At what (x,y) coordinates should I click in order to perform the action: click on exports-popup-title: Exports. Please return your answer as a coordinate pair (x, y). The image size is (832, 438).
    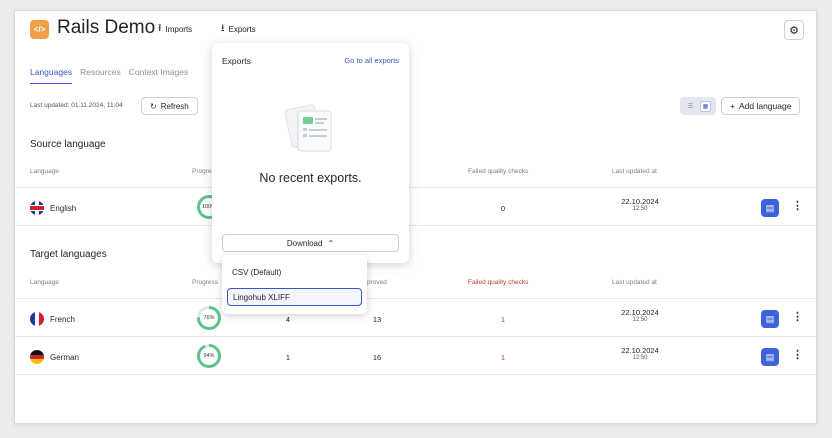
    Looking at the image, I should click on (236, 61).